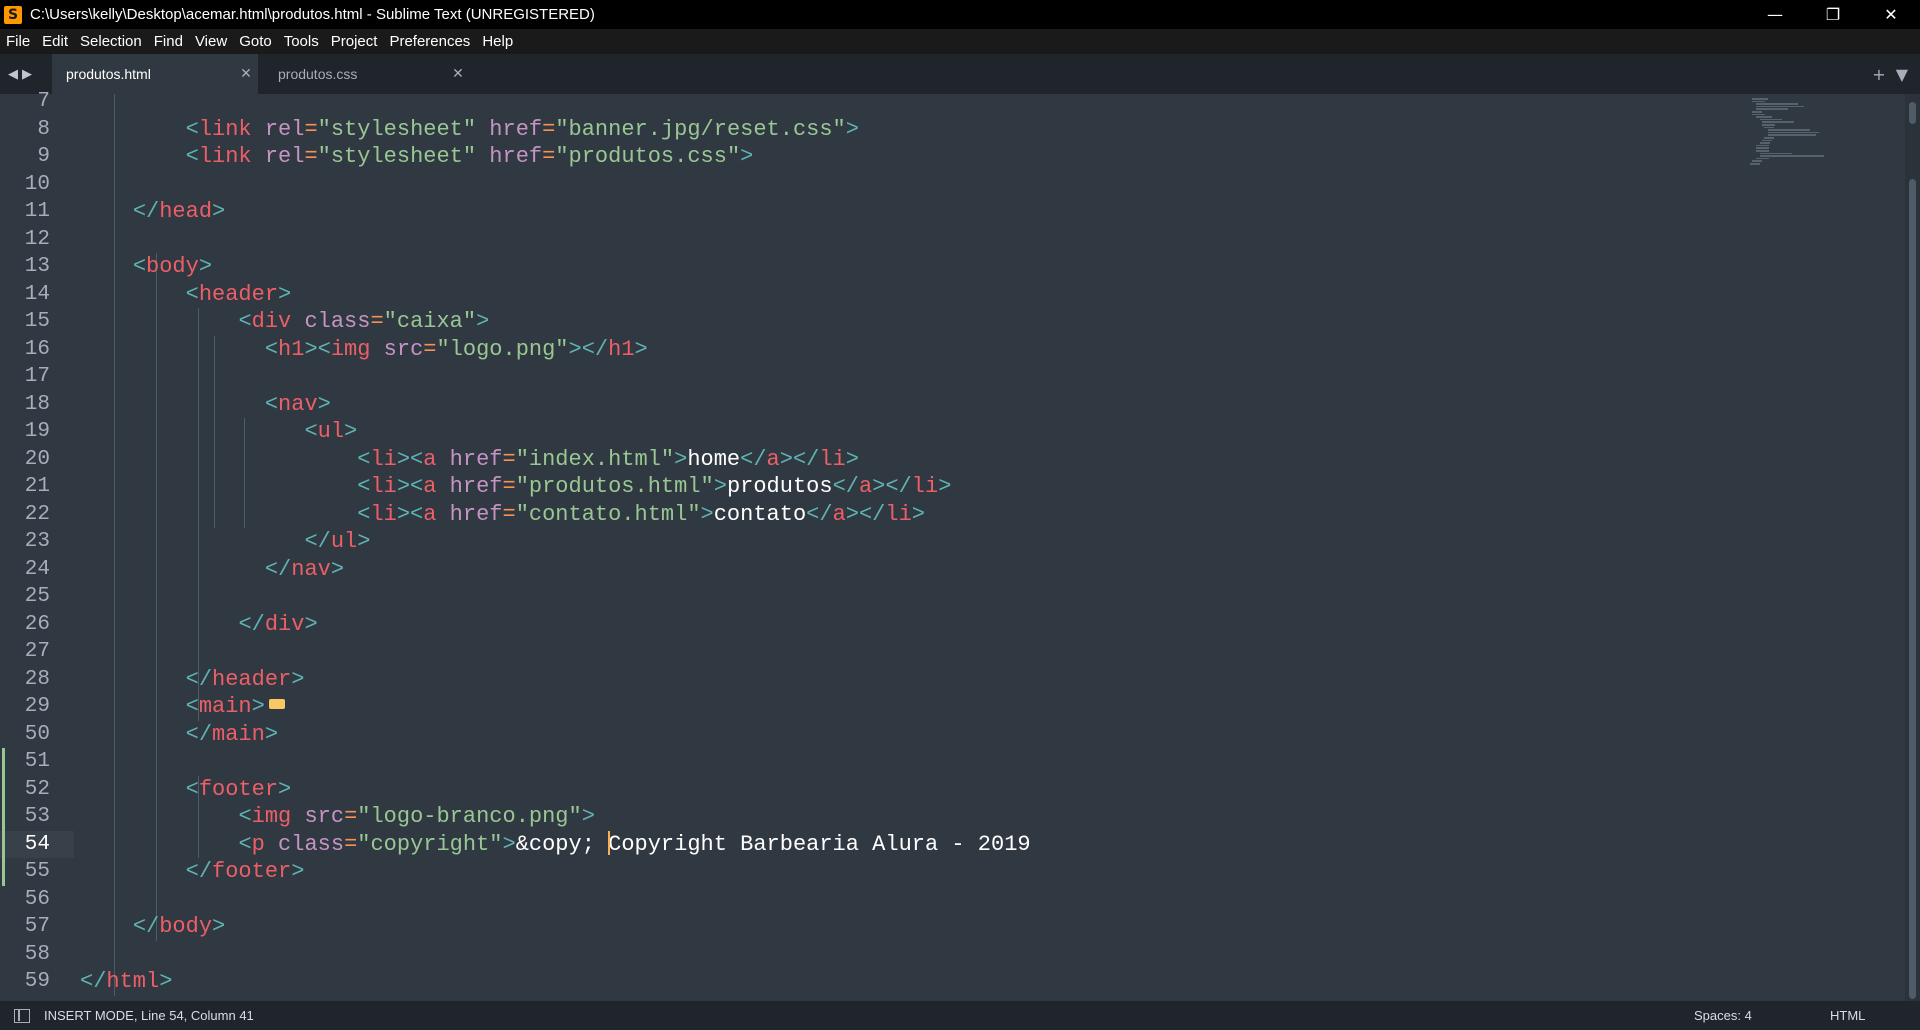 This screenshot has width=1920, height=1030. I want to click on code-line-13: <body>, so click(146, 267).